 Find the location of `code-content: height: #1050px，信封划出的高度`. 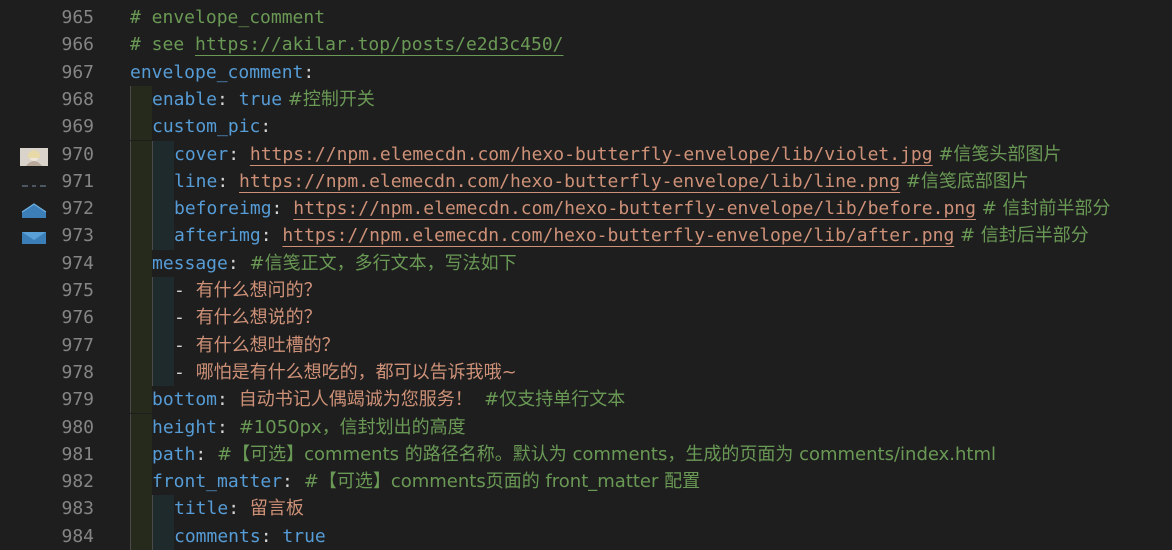

code-content: height: #1050px，信封划出的高度 is located at coordinates (309, 427).